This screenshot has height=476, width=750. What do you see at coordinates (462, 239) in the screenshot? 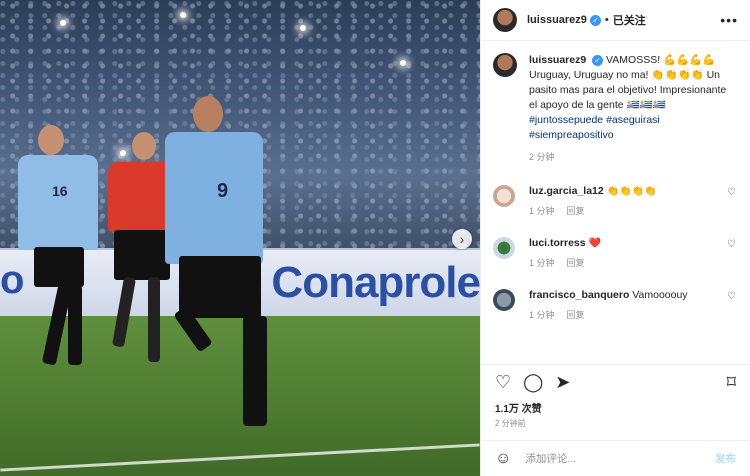
I see `next-arrow-icon: ›` at bounding box center [462, 239].